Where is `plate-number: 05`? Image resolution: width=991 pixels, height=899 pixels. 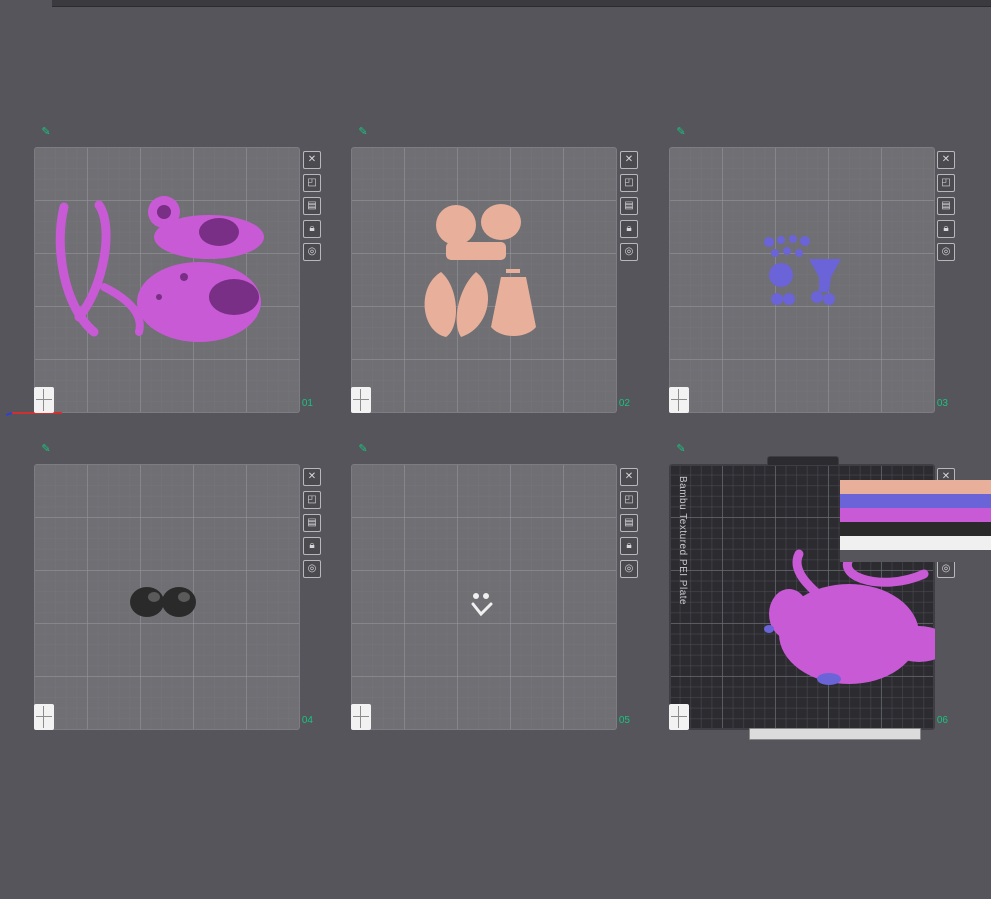
plate-number: 05 is located at coordinates (624, 720).